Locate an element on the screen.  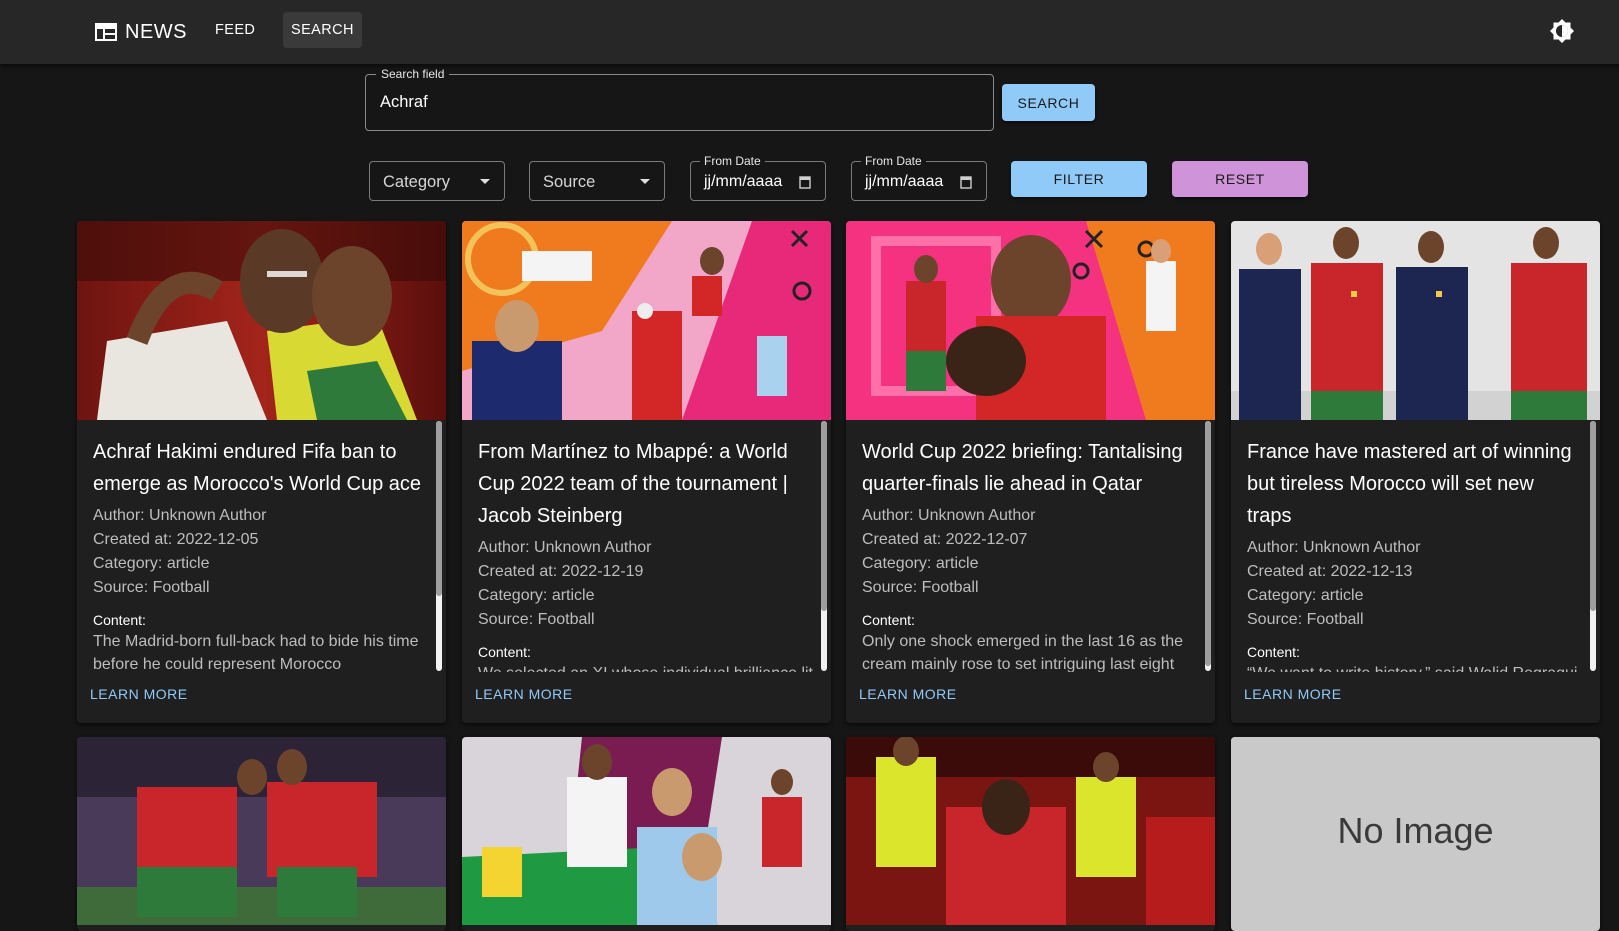
filter-button: FILTER is located at coordinates (1079, 179).